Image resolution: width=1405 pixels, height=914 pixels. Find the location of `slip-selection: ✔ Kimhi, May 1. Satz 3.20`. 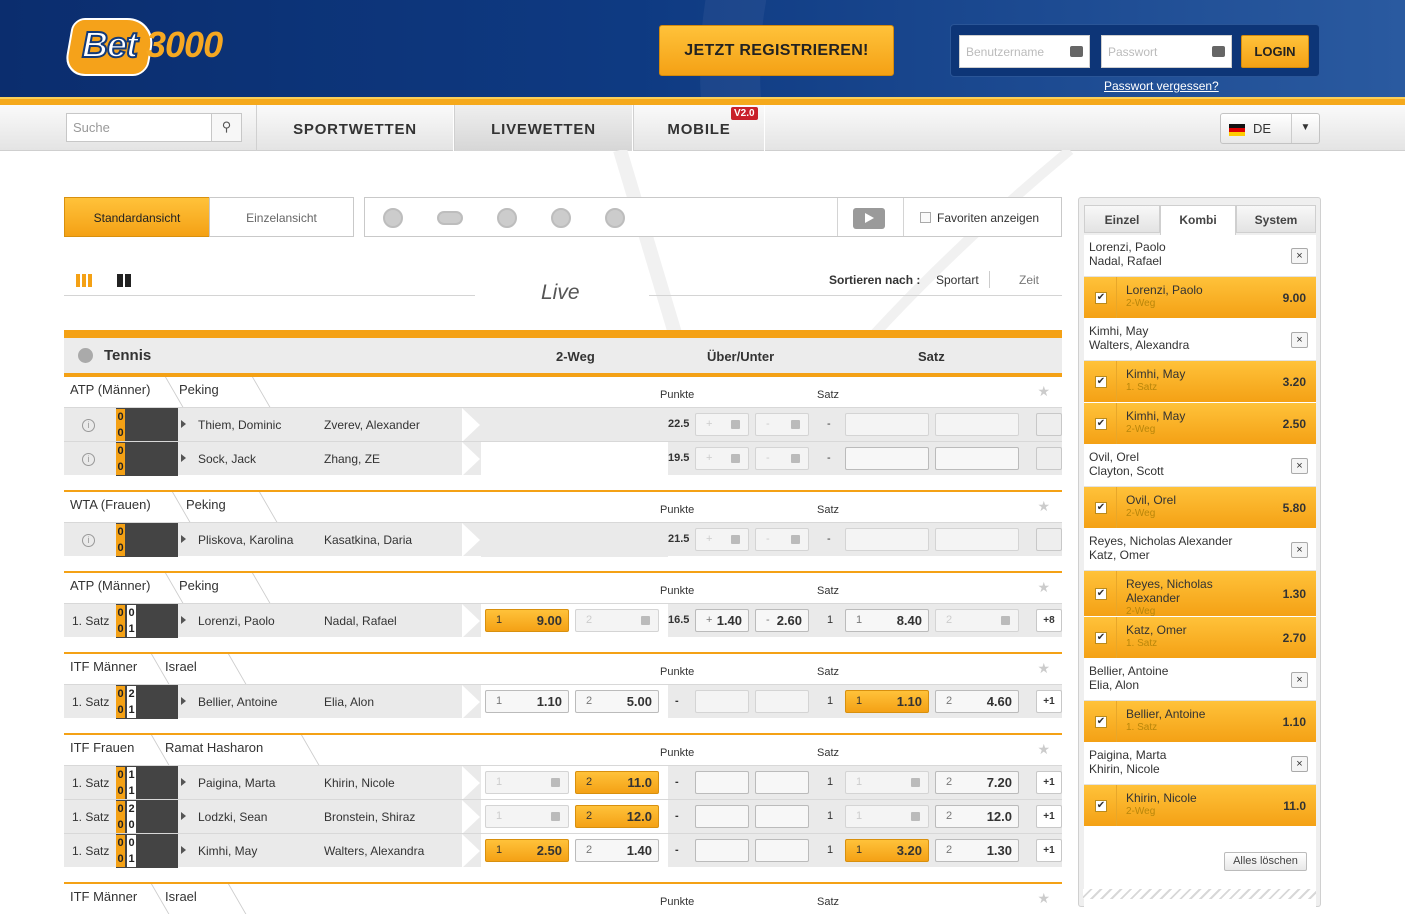

slip-selection: ✔ Kimhi, May 1. Satz 3.20 is located at coordinates (1200, 382).